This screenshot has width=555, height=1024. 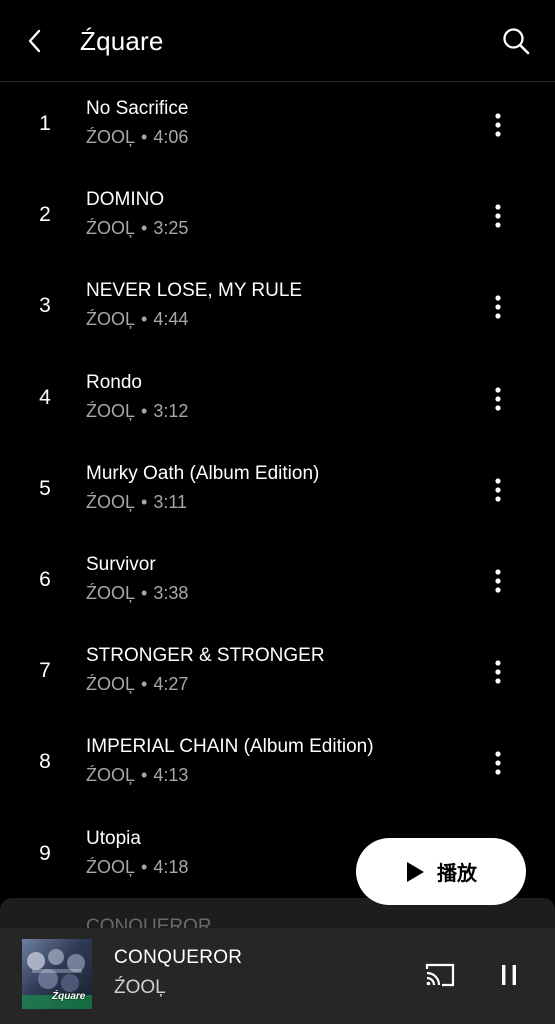 I want to click on track-duration: 3:11, so click(x=170, y=501).